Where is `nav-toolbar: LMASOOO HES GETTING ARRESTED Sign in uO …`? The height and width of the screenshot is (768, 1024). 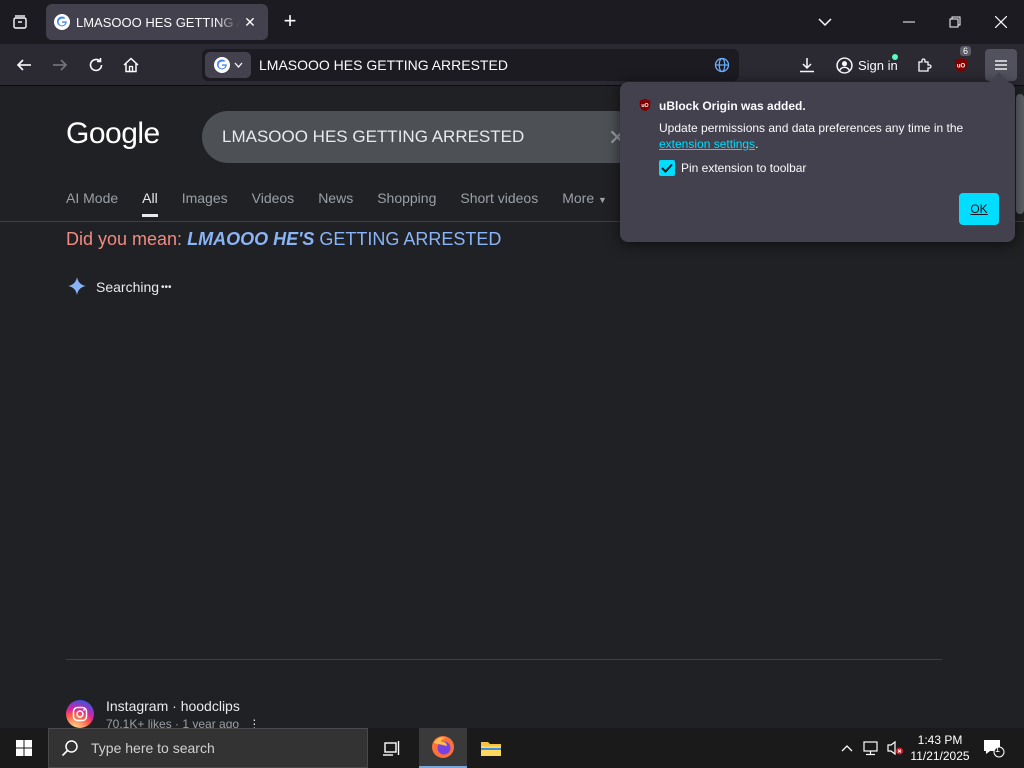
nav-toolbar: LMASOOO HES GETTING ARRESTED Sign in uO … is located at coordinates (512, 65).